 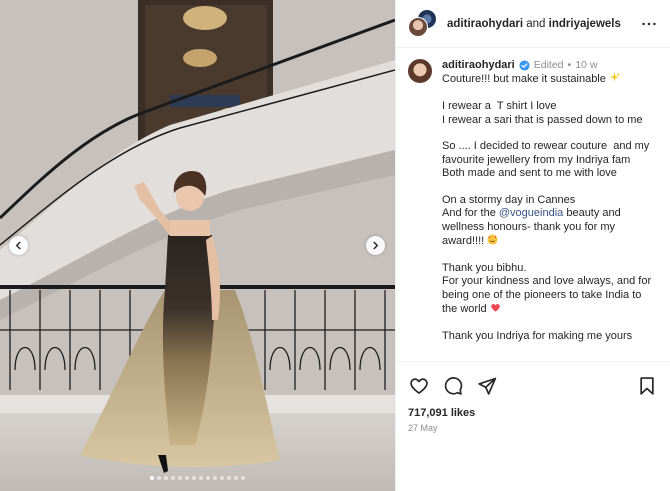 What do you see at coordinates (509, 200) in the screenshot?
I see `caption-line: On a stormy day in Cannes` at bounding box center [509, 200].